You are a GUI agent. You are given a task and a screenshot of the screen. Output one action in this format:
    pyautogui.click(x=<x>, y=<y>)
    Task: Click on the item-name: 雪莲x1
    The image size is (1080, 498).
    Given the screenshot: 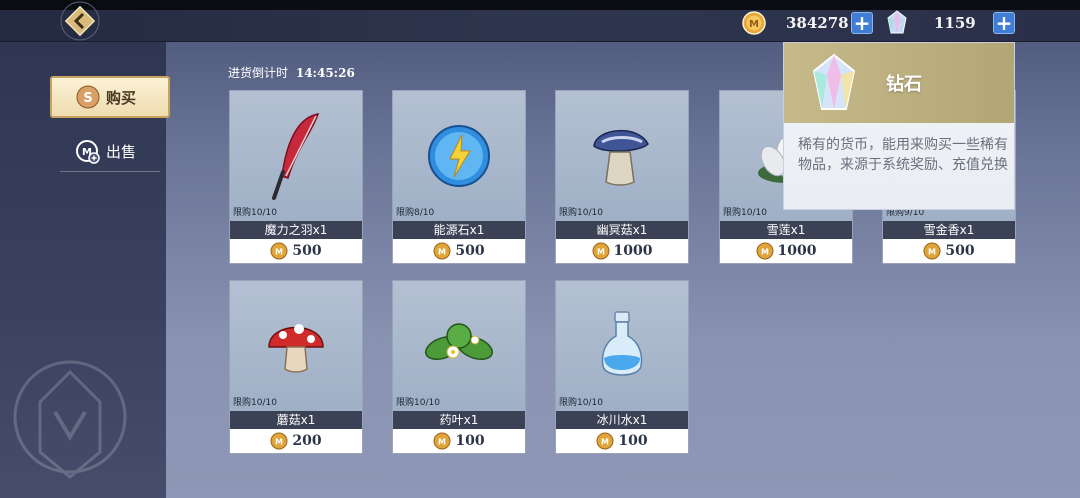 What is the action you would take?
    pyautogui.click(x=786, y=230)
    